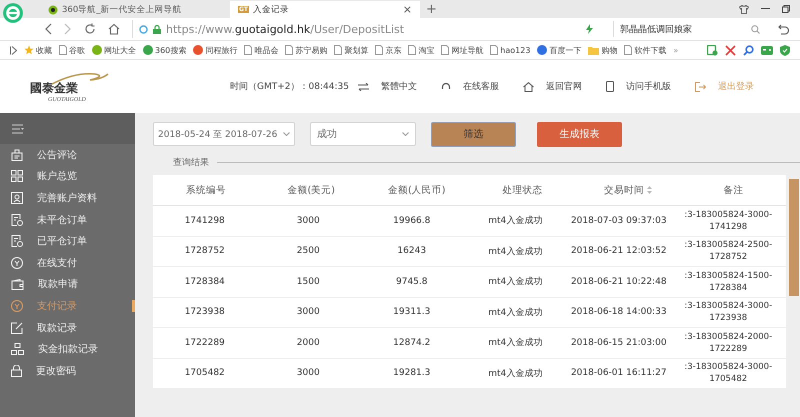 The height and width of the screenshot is (417, 800). I want to click on bookmark: 同程旅行, so click(215, 50).